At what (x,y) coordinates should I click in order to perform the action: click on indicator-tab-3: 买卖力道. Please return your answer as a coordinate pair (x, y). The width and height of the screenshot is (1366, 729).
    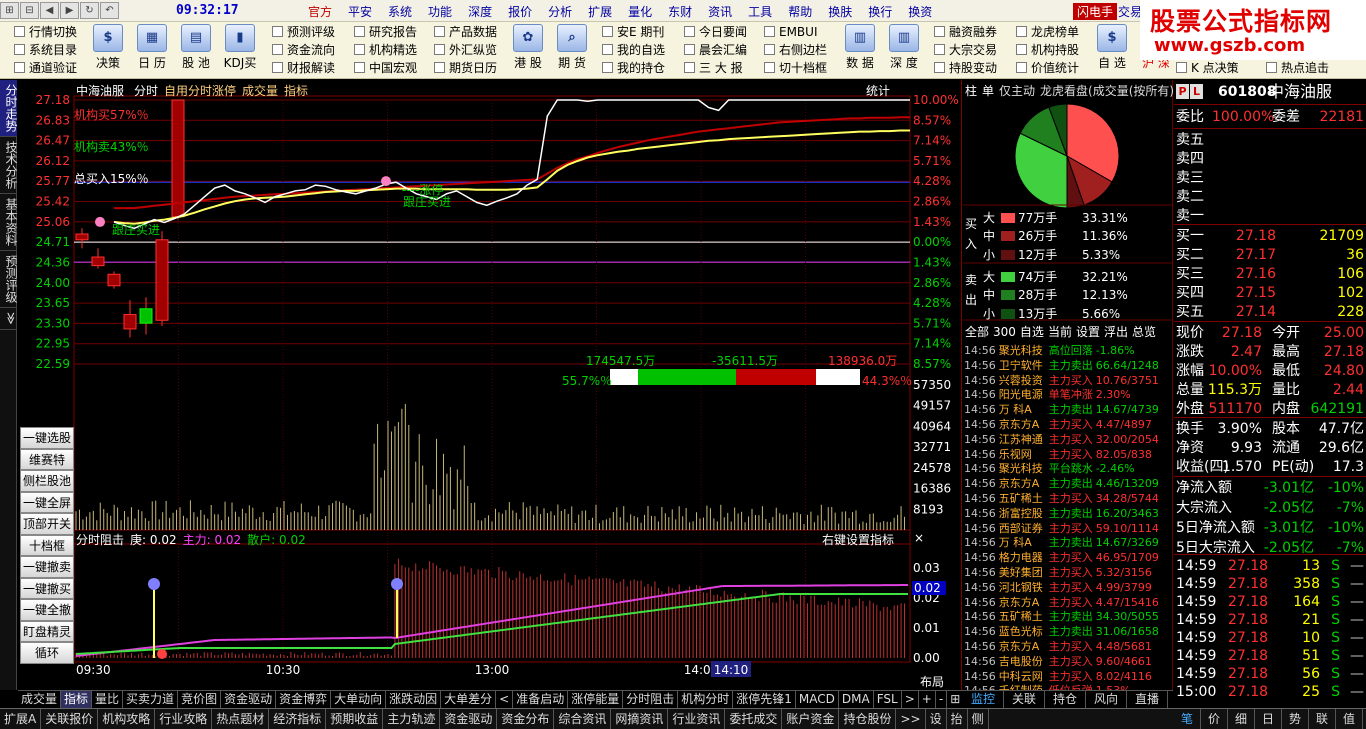
    Looking at the image, I should click on (151, 699).